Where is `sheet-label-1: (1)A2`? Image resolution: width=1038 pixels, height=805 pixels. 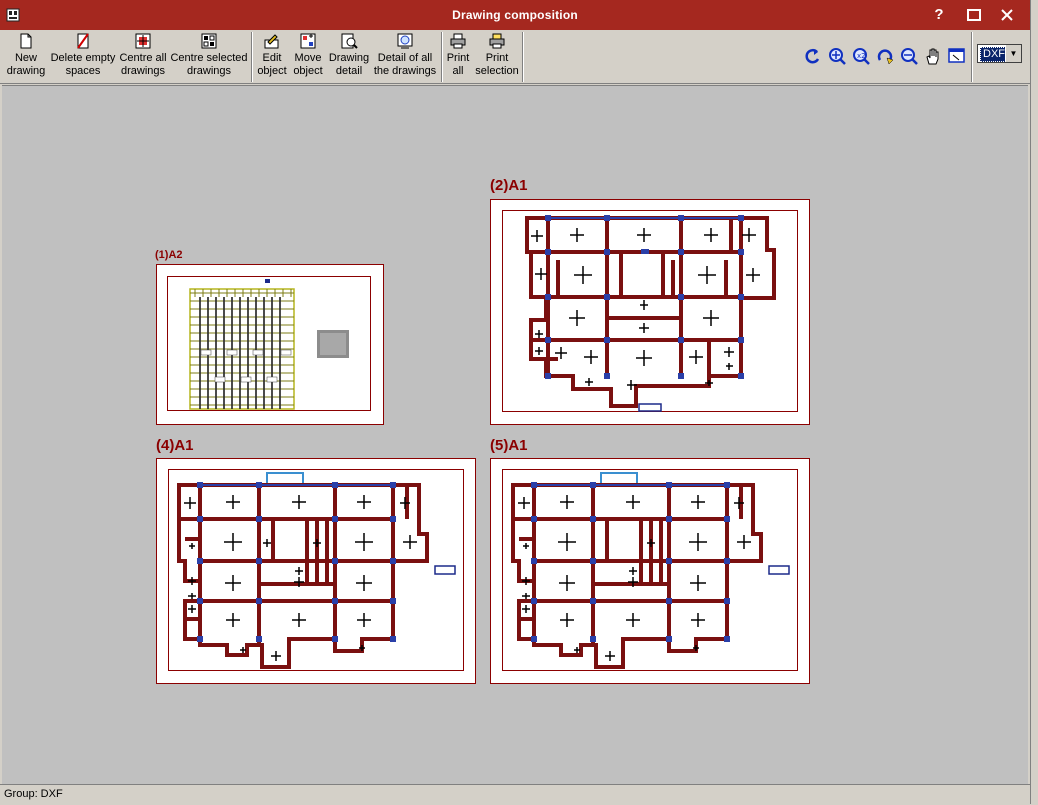 sheet-label-1: (1)A2 is located at coordinates (169, 255).